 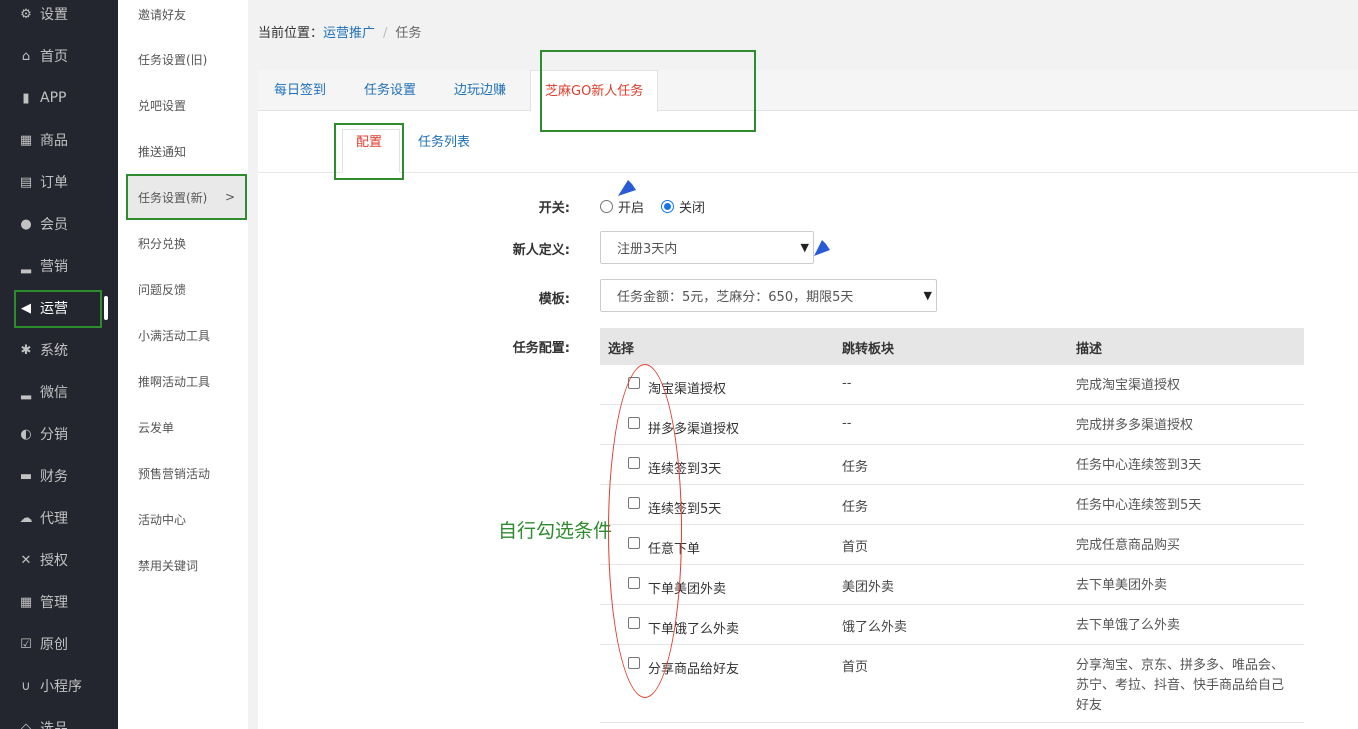 I want to click on nav-item-settings: ⚙ 设置, so click(x=59, y=17).